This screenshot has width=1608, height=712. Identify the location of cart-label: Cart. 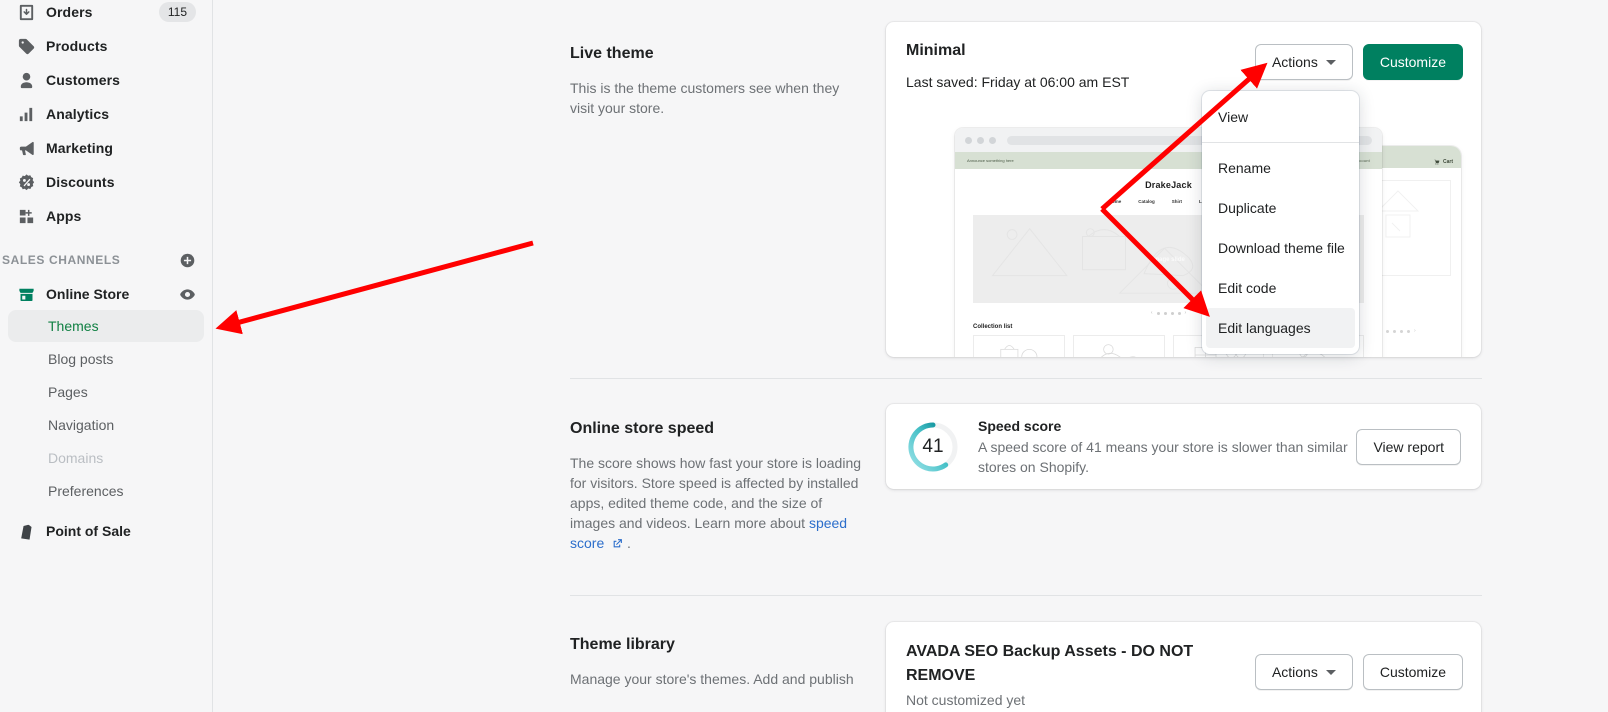
(1447, 162).